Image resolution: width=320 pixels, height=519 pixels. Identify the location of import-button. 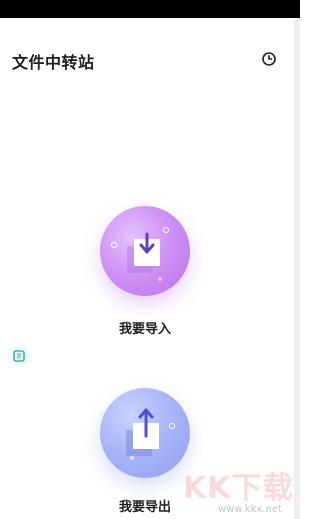
(145, 251).